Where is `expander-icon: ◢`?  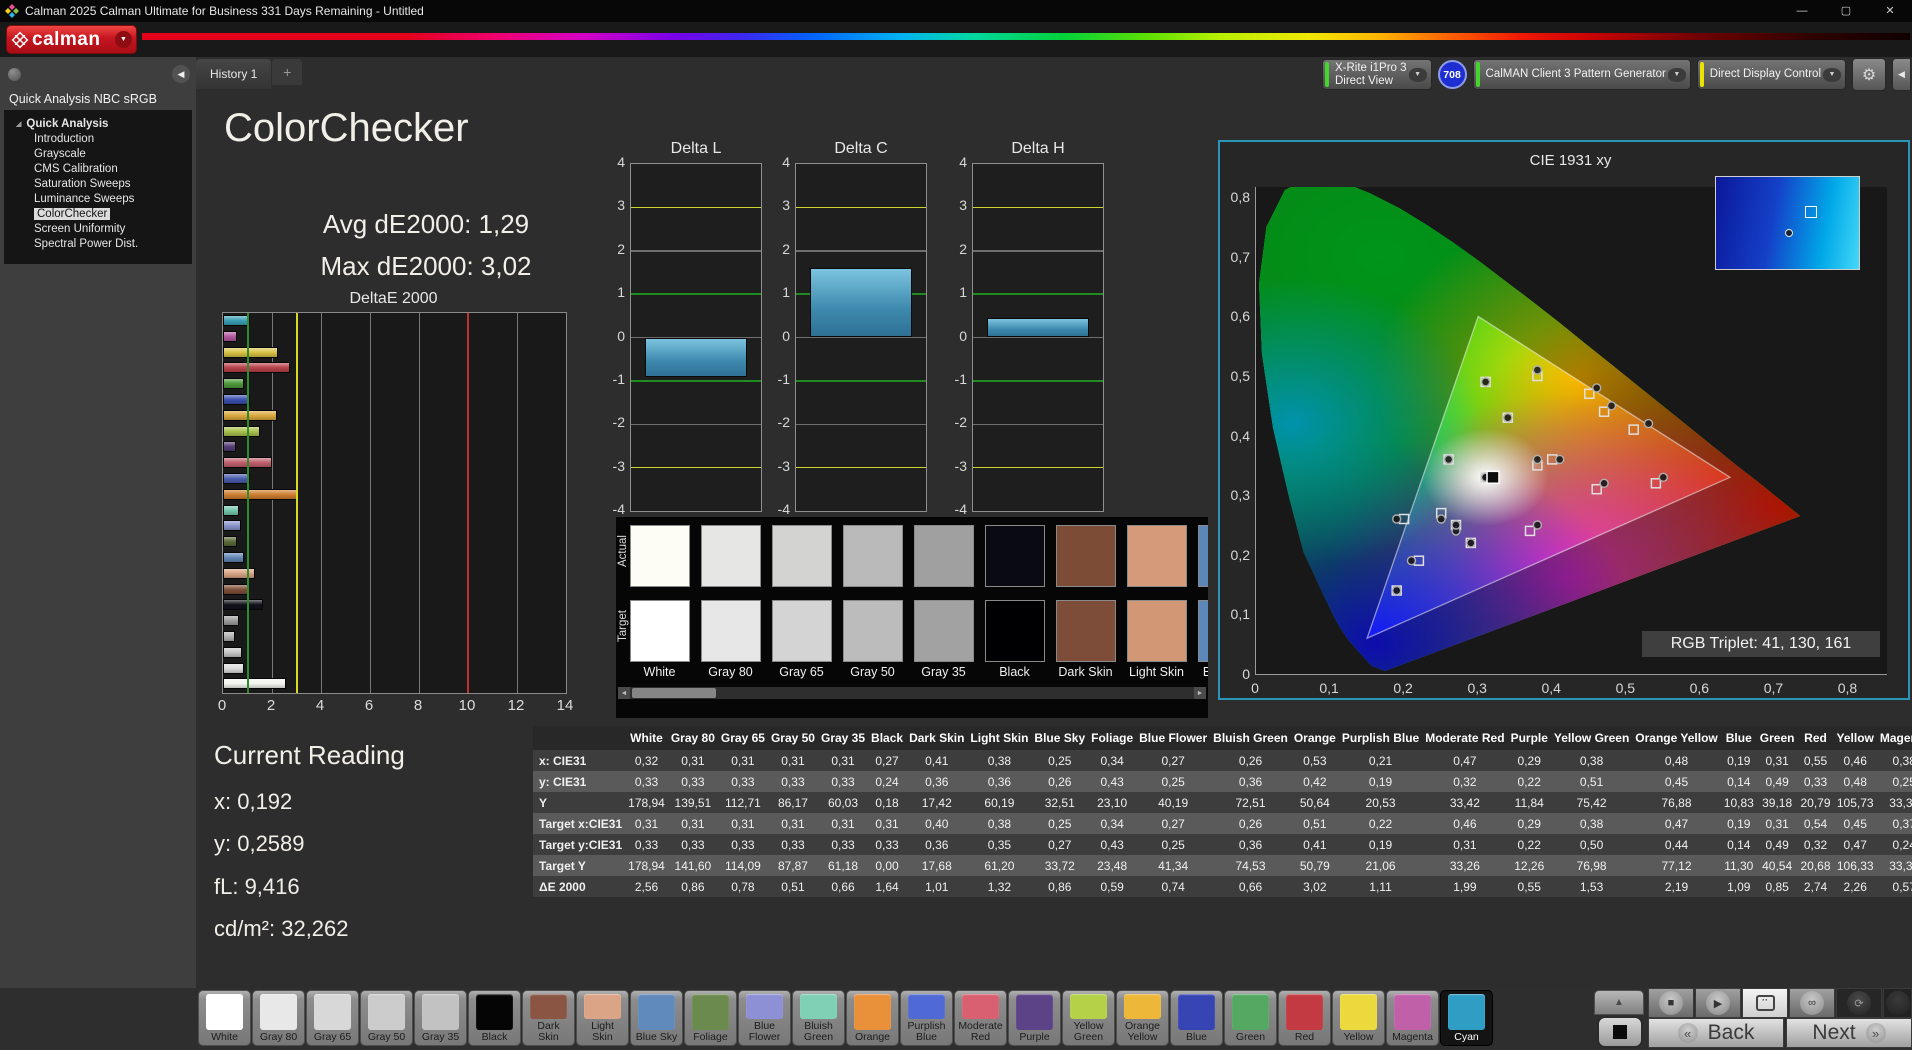 expander-icon: ◢ is located at coordinates (18, 124).